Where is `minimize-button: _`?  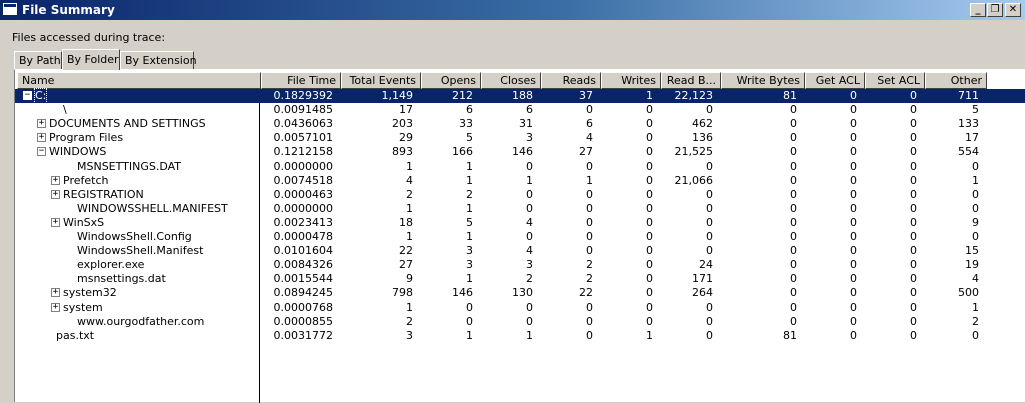 minimize-button: _ is located at coordinates (978, 10).